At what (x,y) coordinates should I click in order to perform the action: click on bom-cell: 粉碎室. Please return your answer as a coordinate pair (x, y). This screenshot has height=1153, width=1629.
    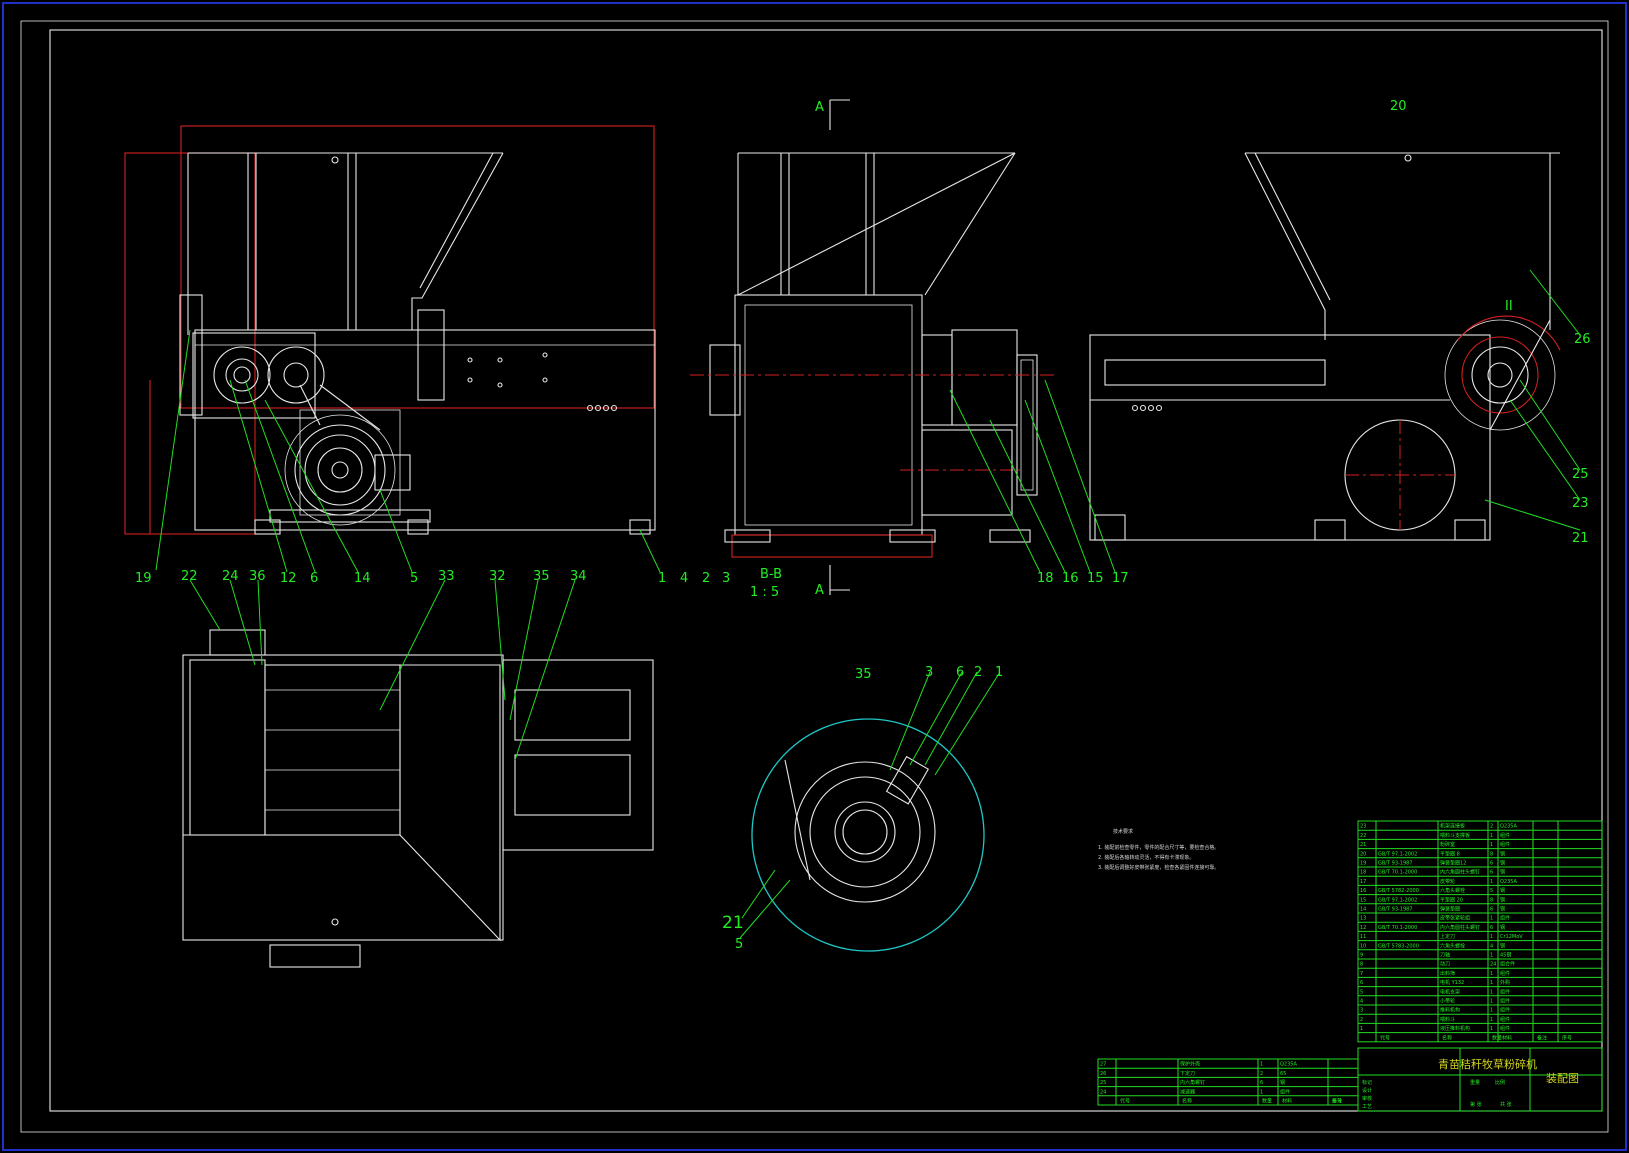
    Looking at the image, I should click on (1447, 844).